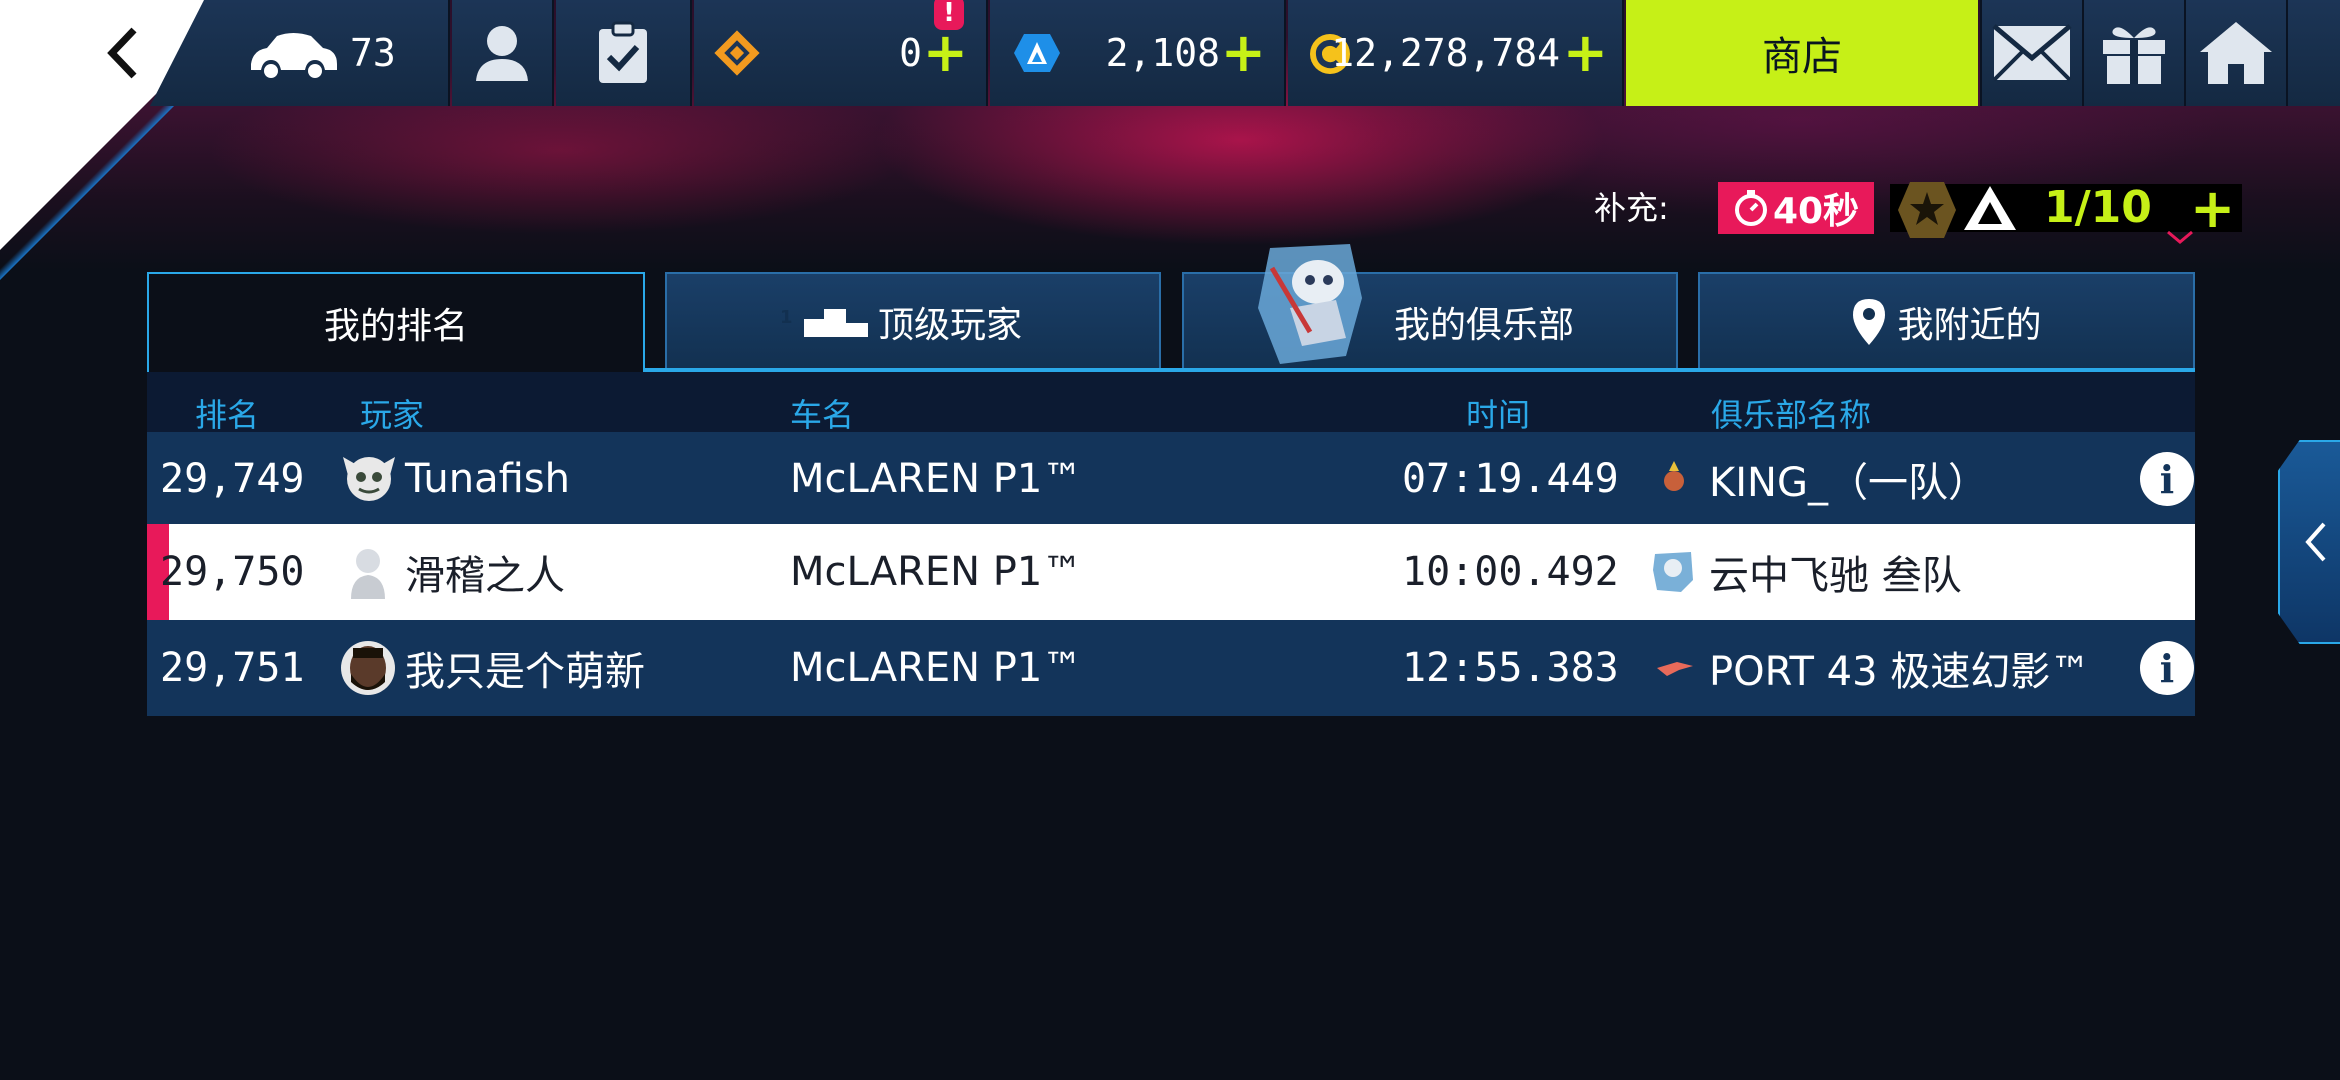 The image size is (2340, 1080). I want to click on profile-button, so click(503, 53).